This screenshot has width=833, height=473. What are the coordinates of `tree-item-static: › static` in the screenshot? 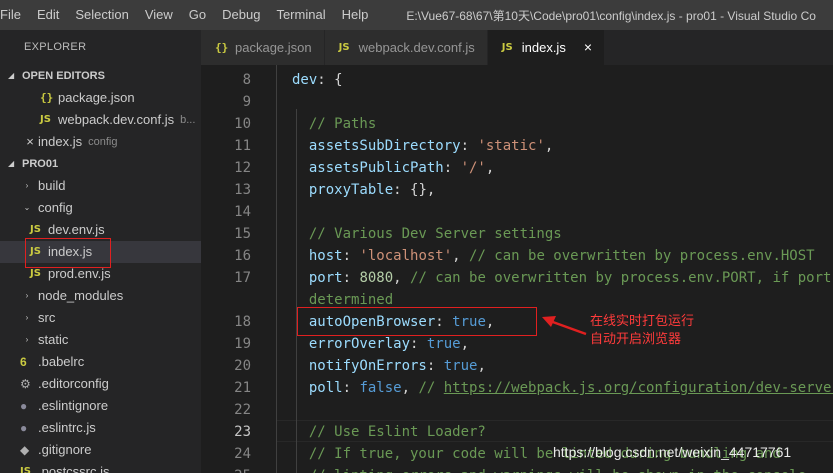 It's located at (100, 340).